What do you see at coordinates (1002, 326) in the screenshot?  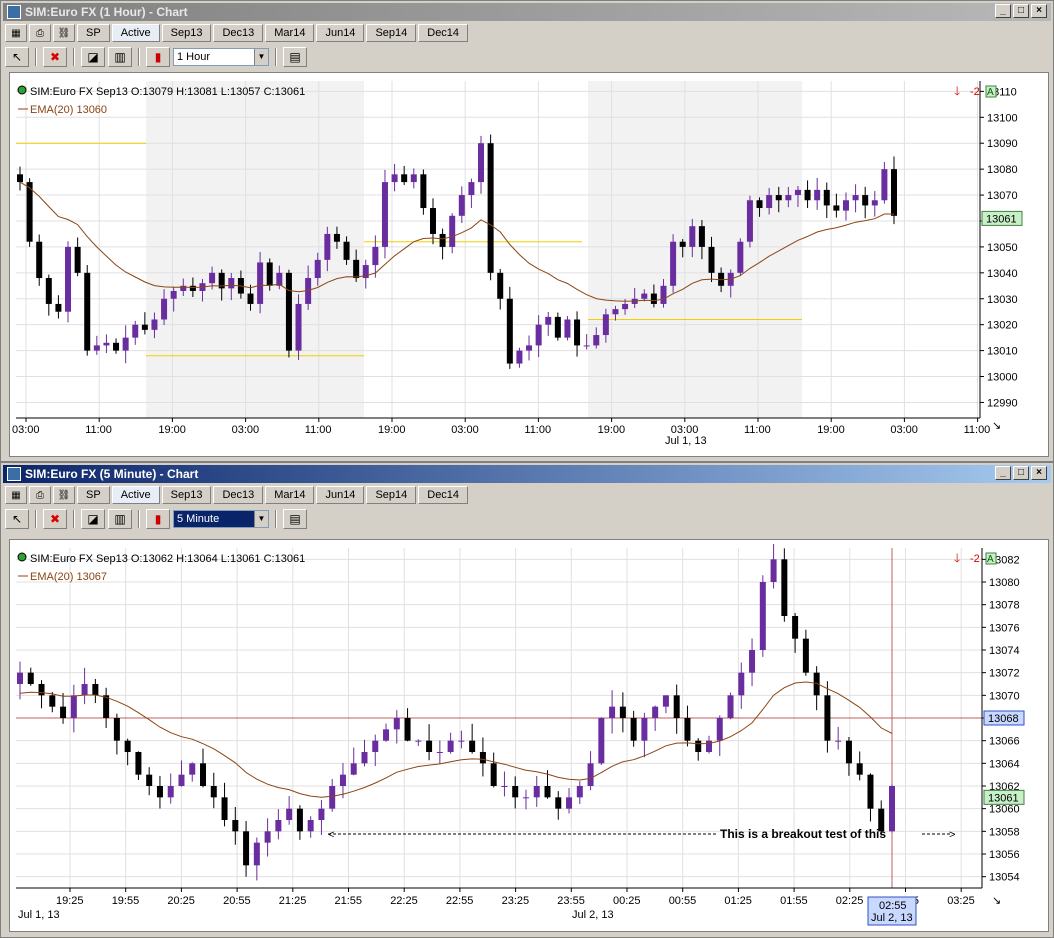 I see `y-tick-label: 13020` at bounding box center [1002, 326].